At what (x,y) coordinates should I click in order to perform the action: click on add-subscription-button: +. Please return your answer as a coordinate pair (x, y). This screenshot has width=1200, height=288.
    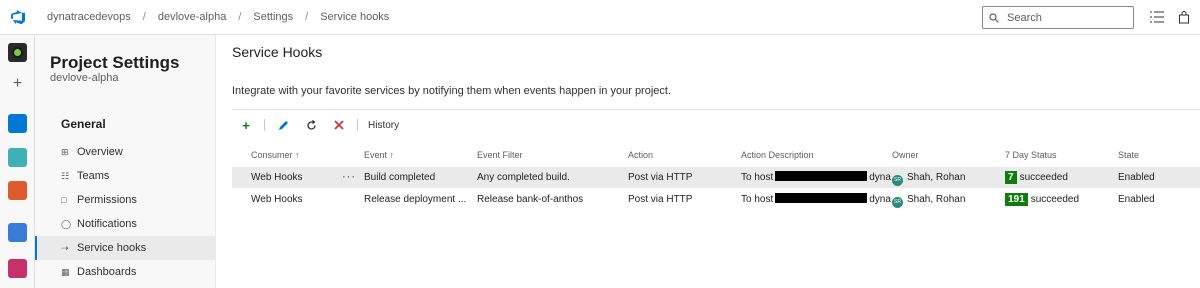
    Looking at the image, I should click on (246, 125).